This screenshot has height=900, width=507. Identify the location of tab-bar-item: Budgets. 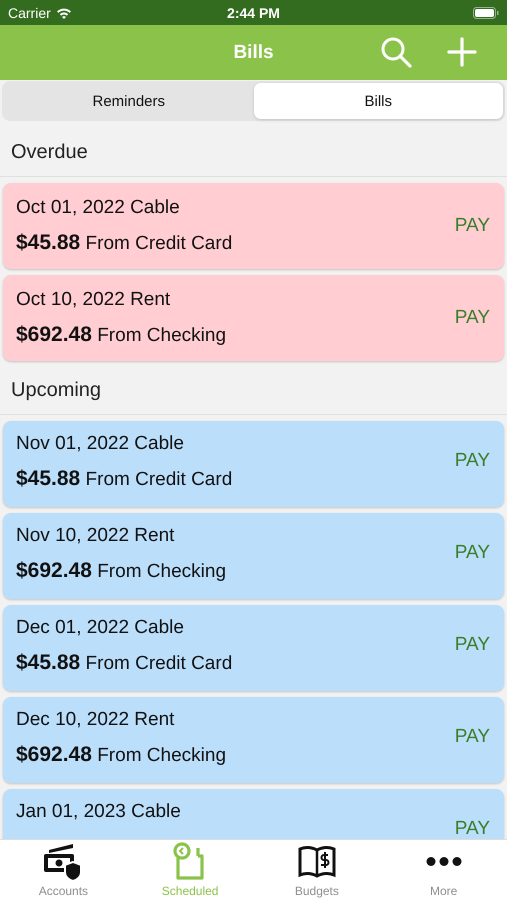
(317, 870).